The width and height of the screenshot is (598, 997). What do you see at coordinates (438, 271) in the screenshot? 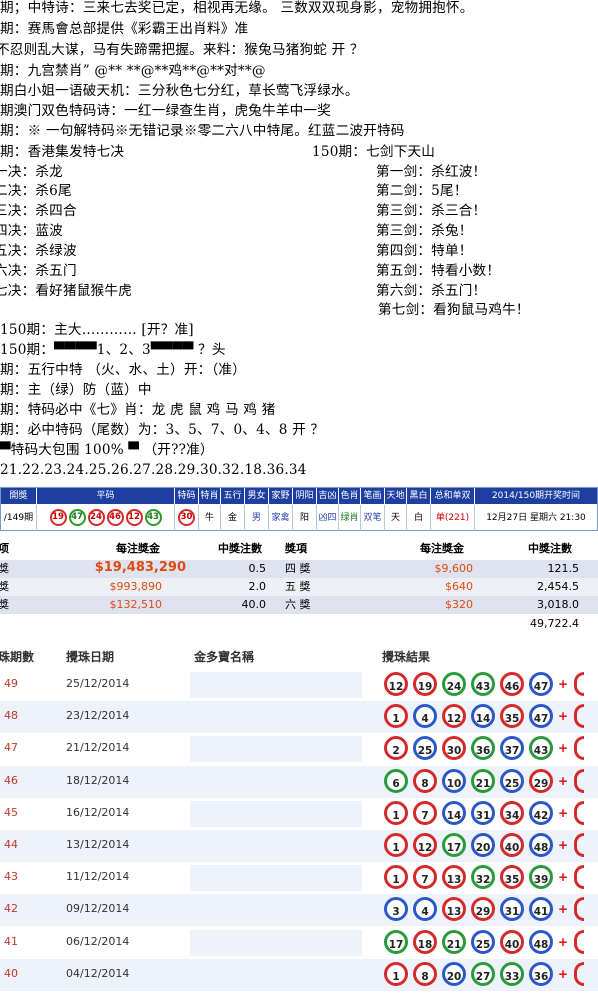
I see `jian-item: 第五剑：特看小数！` at bounding box center [438, 271].